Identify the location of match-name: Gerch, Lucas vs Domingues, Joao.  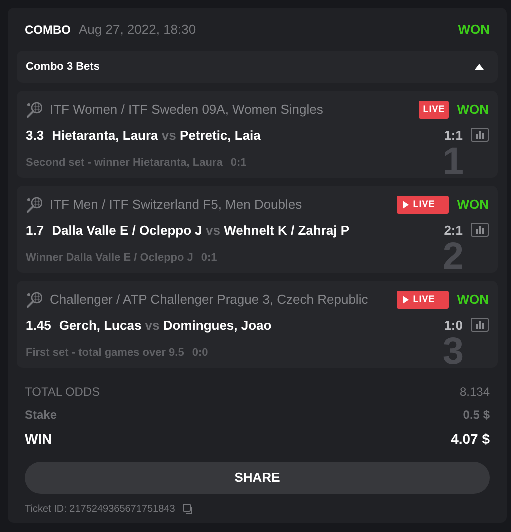
(165, 325).